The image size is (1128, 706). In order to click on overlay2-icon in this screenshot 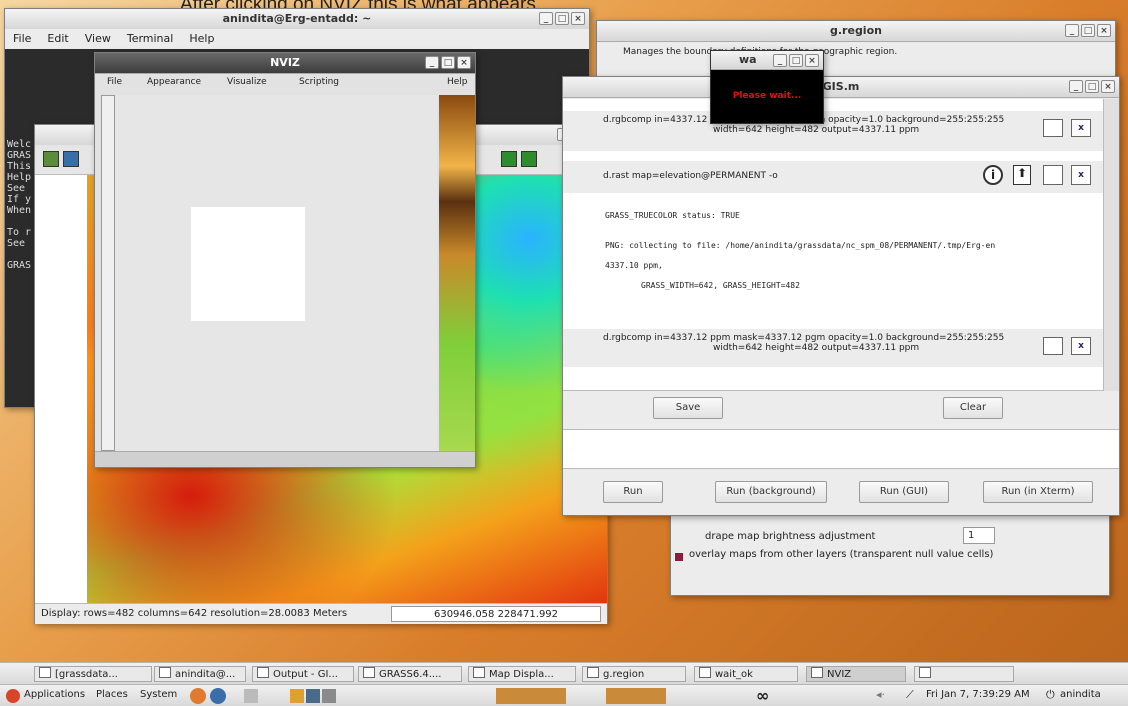, I will do `click(529, 159)`.